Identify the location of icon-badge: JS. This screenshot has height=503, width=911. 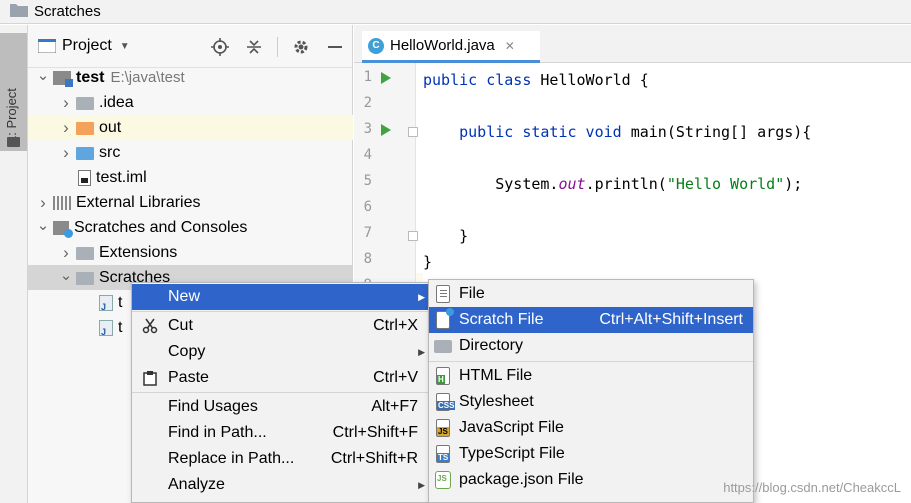
(443, 431).